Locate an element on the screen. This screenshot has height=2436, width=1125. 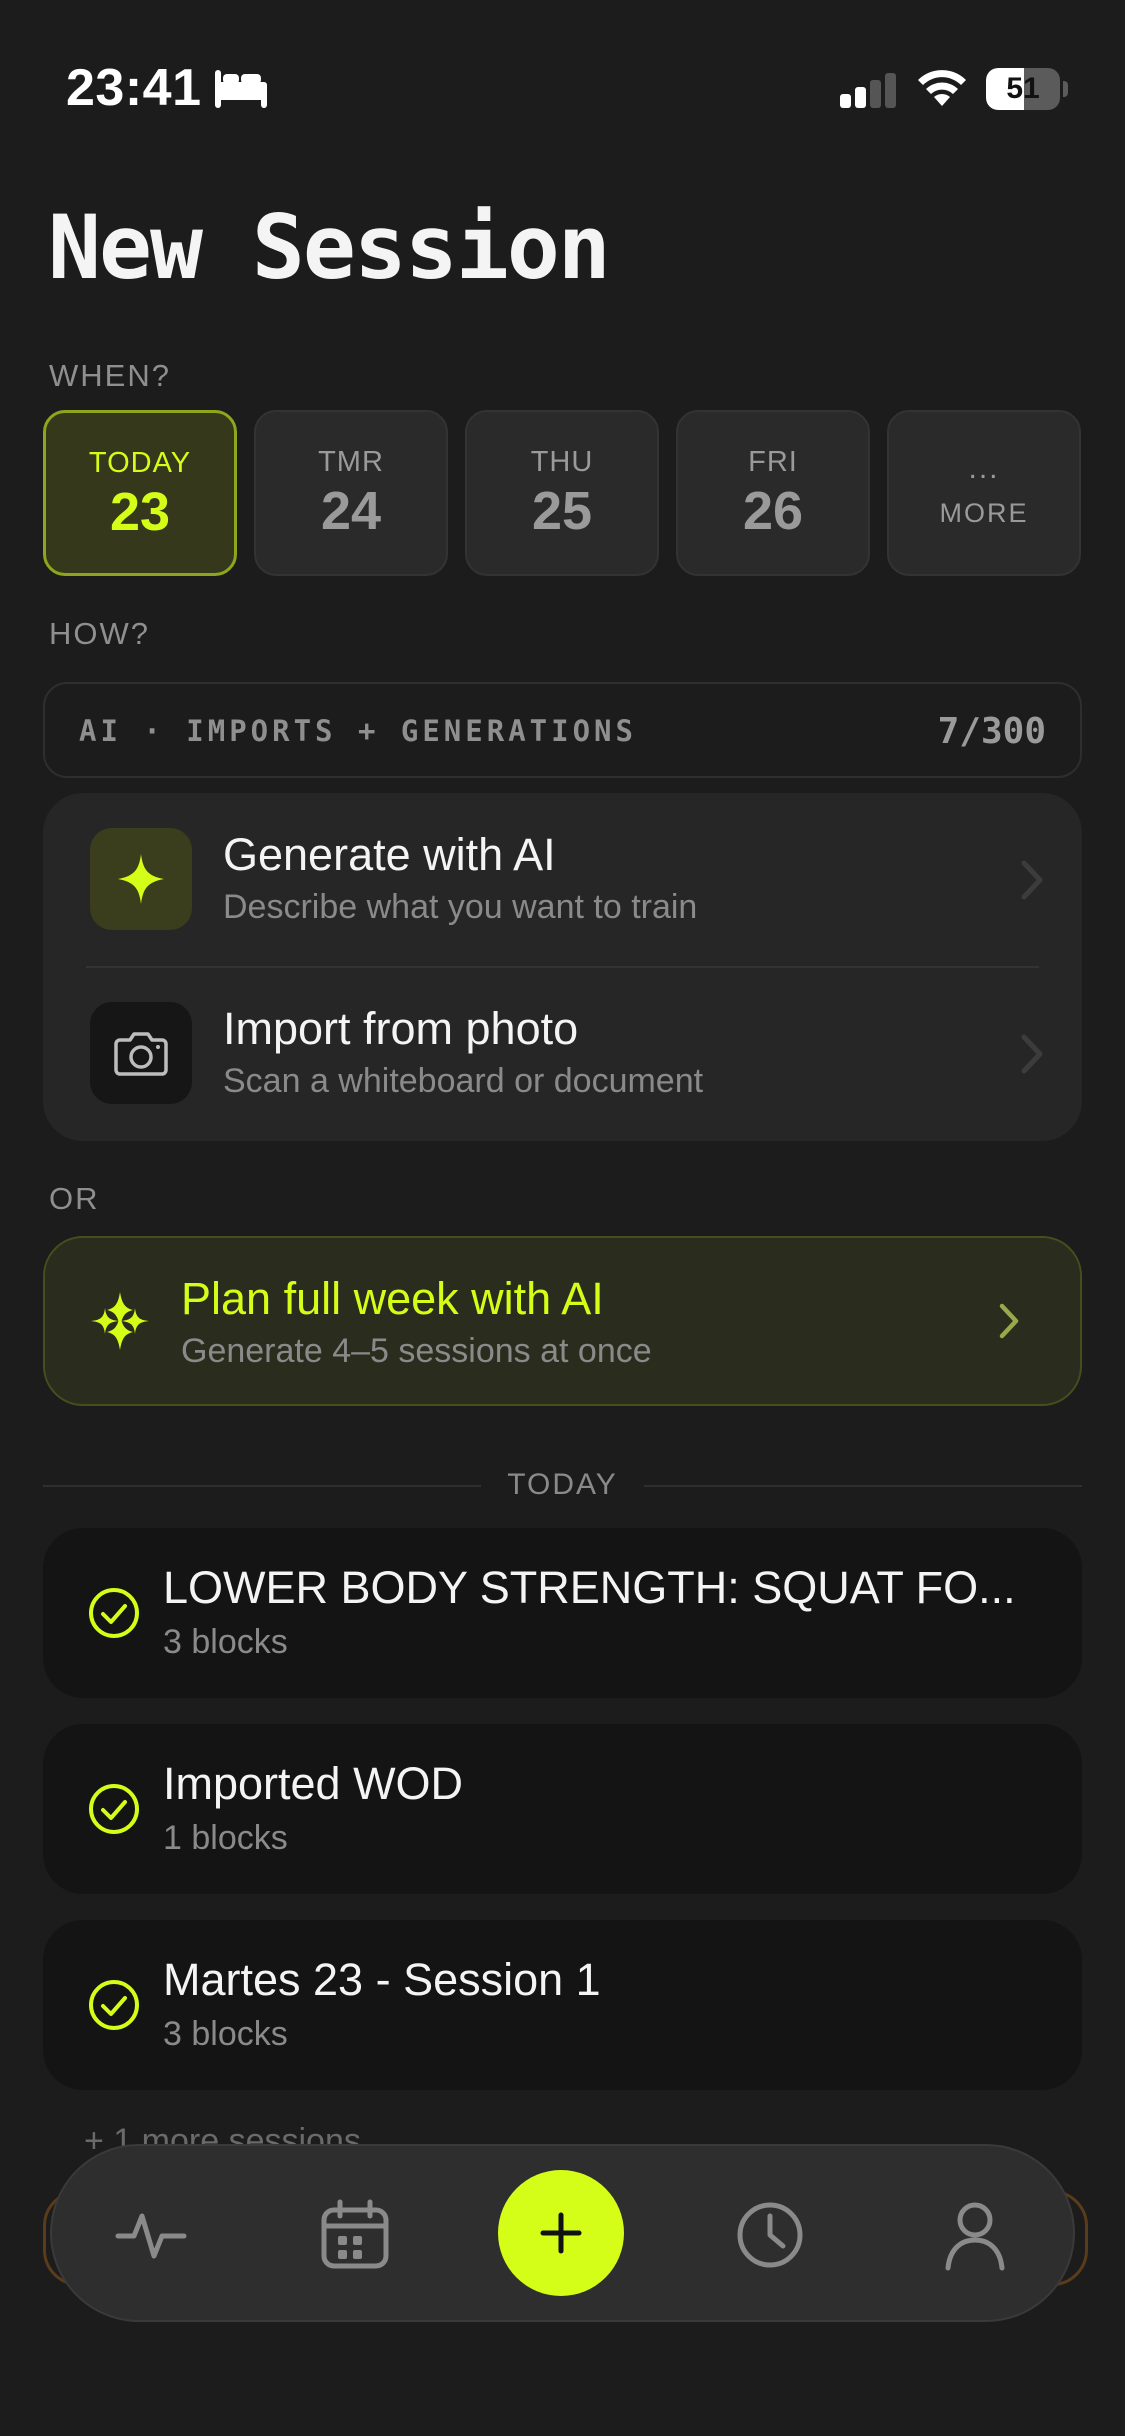
date-chip-date: 26 is located at coordinates (773, 511).